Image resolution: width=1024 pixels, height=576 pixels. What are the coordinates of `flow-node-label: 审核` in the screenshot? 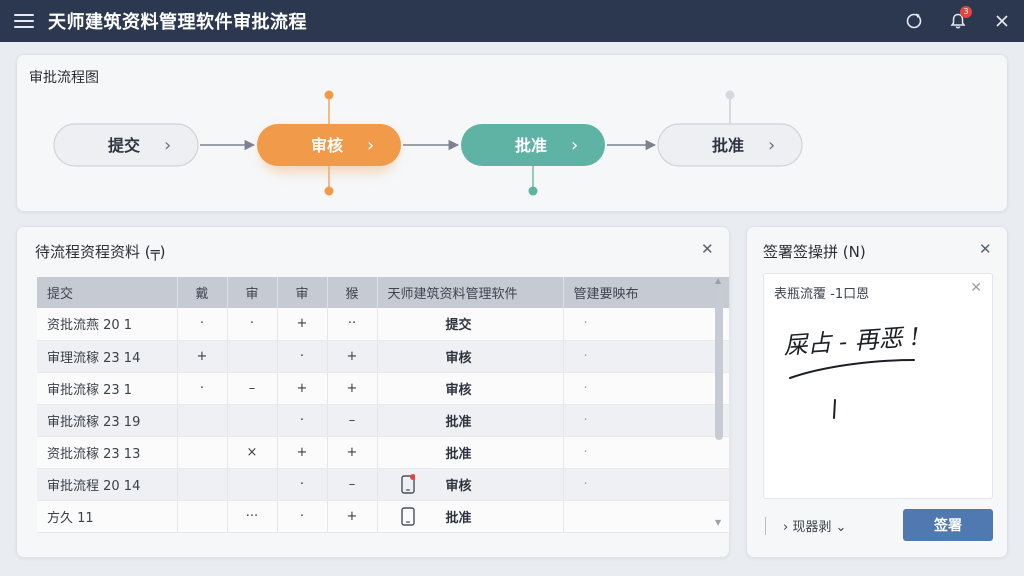 It's located at (327, 145).